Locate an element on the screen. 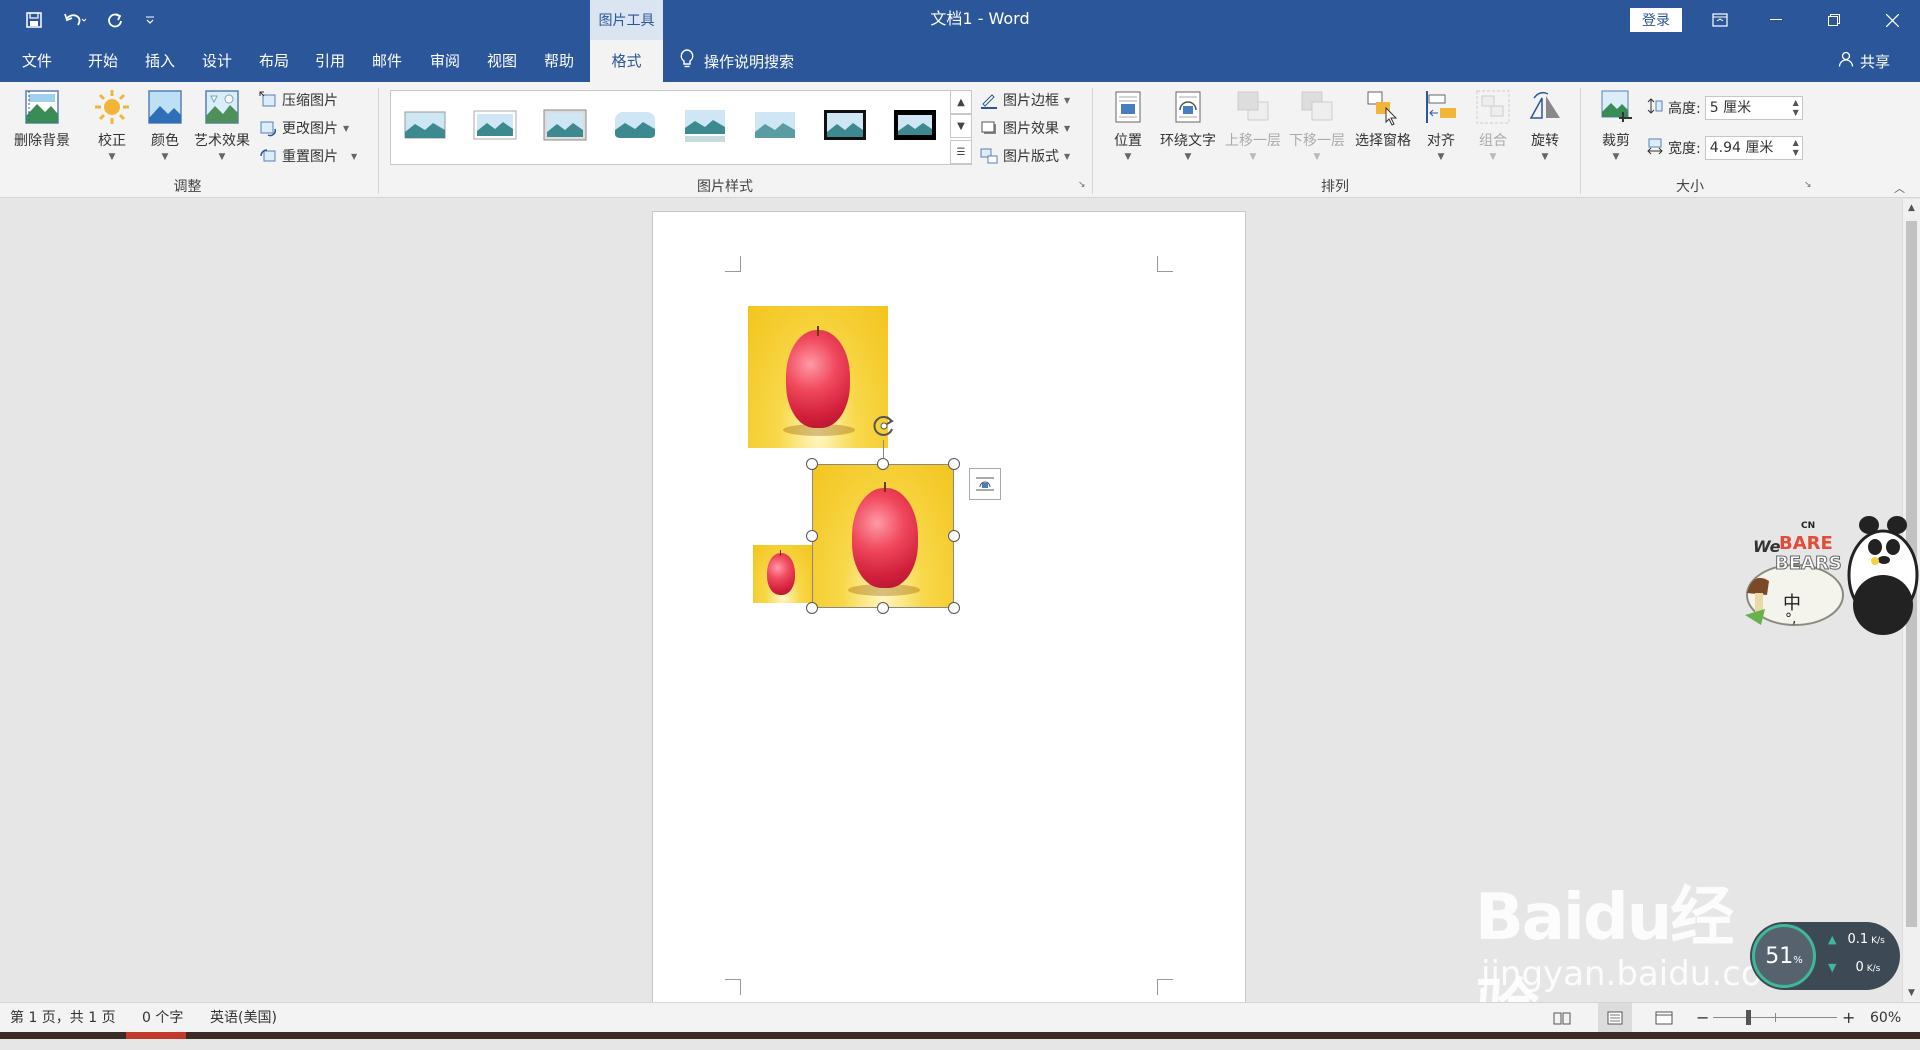  wrap-text-button: 环绕文字 ▼ is located at coordinates (1188, 125).